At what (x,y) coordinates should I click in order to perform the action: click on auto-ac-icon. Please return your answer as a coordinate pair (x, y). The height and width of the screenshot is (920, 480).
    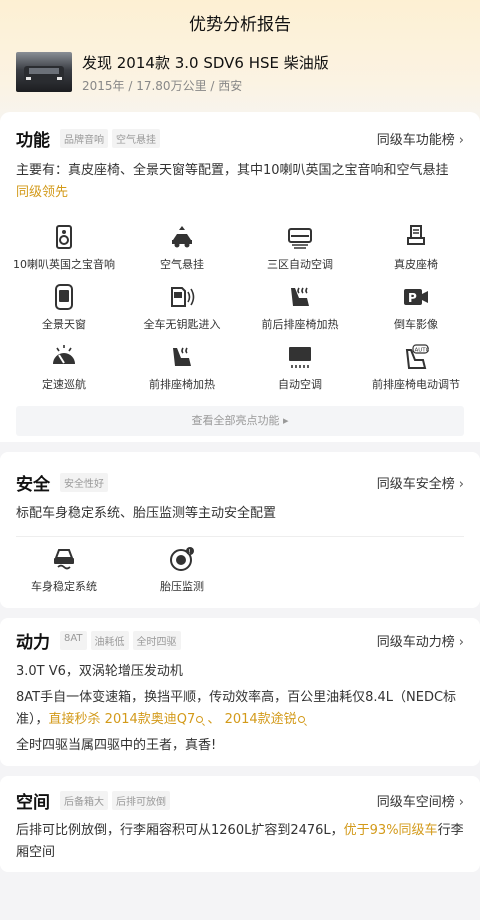
    Looking at the image, I should click on (300, 357).